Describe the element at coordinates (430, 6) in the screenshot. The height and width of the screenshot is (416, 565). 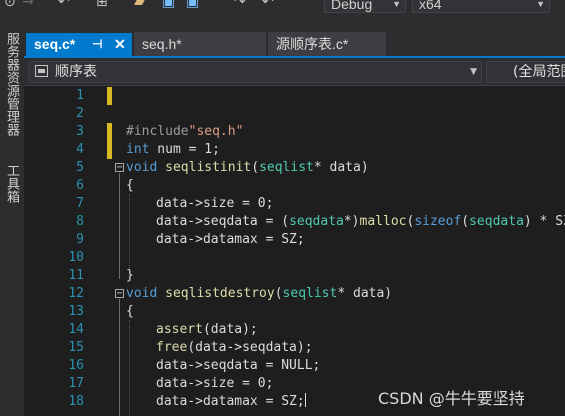
I see `platform-value: x64` at that location.